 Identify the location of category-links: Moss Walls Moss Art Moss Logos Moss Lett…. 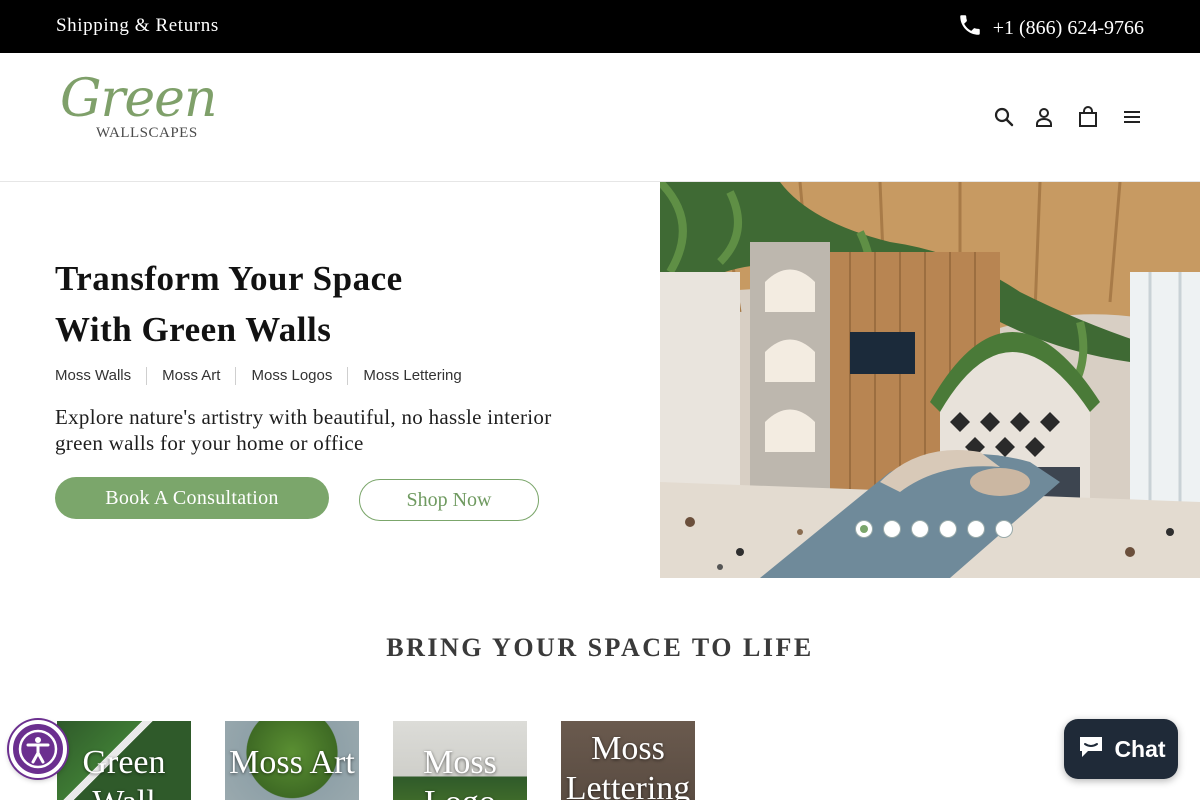
(266, 376).